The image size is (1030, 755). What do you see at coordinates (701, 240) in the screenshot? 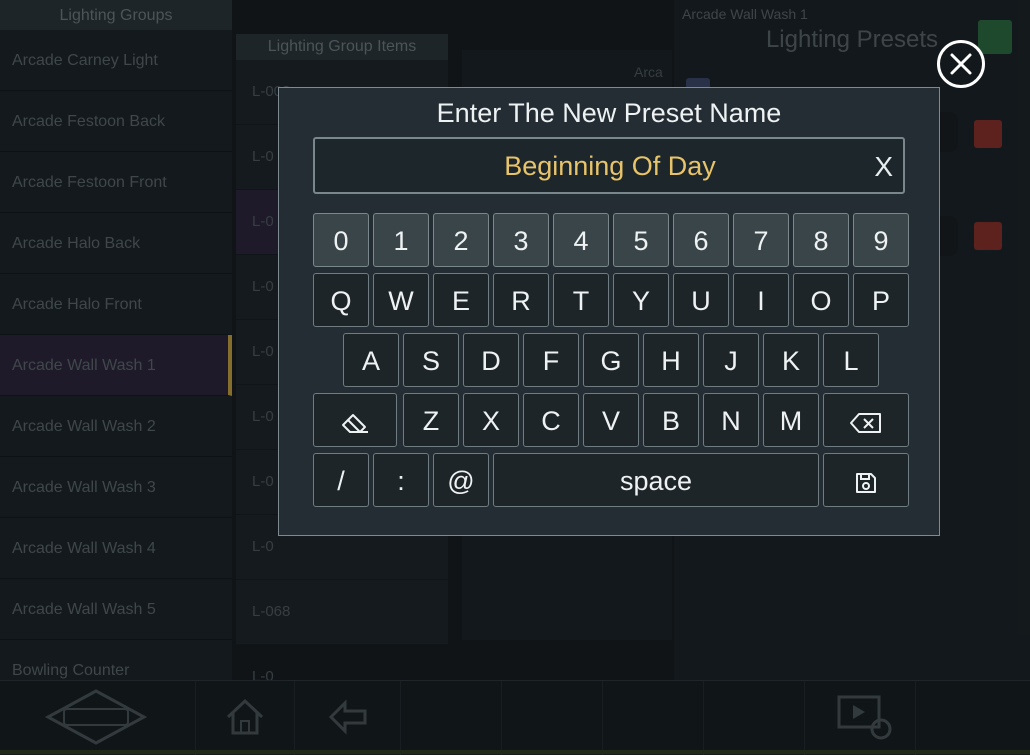
I see `key-6: 6` at bounding box center [701, 240].